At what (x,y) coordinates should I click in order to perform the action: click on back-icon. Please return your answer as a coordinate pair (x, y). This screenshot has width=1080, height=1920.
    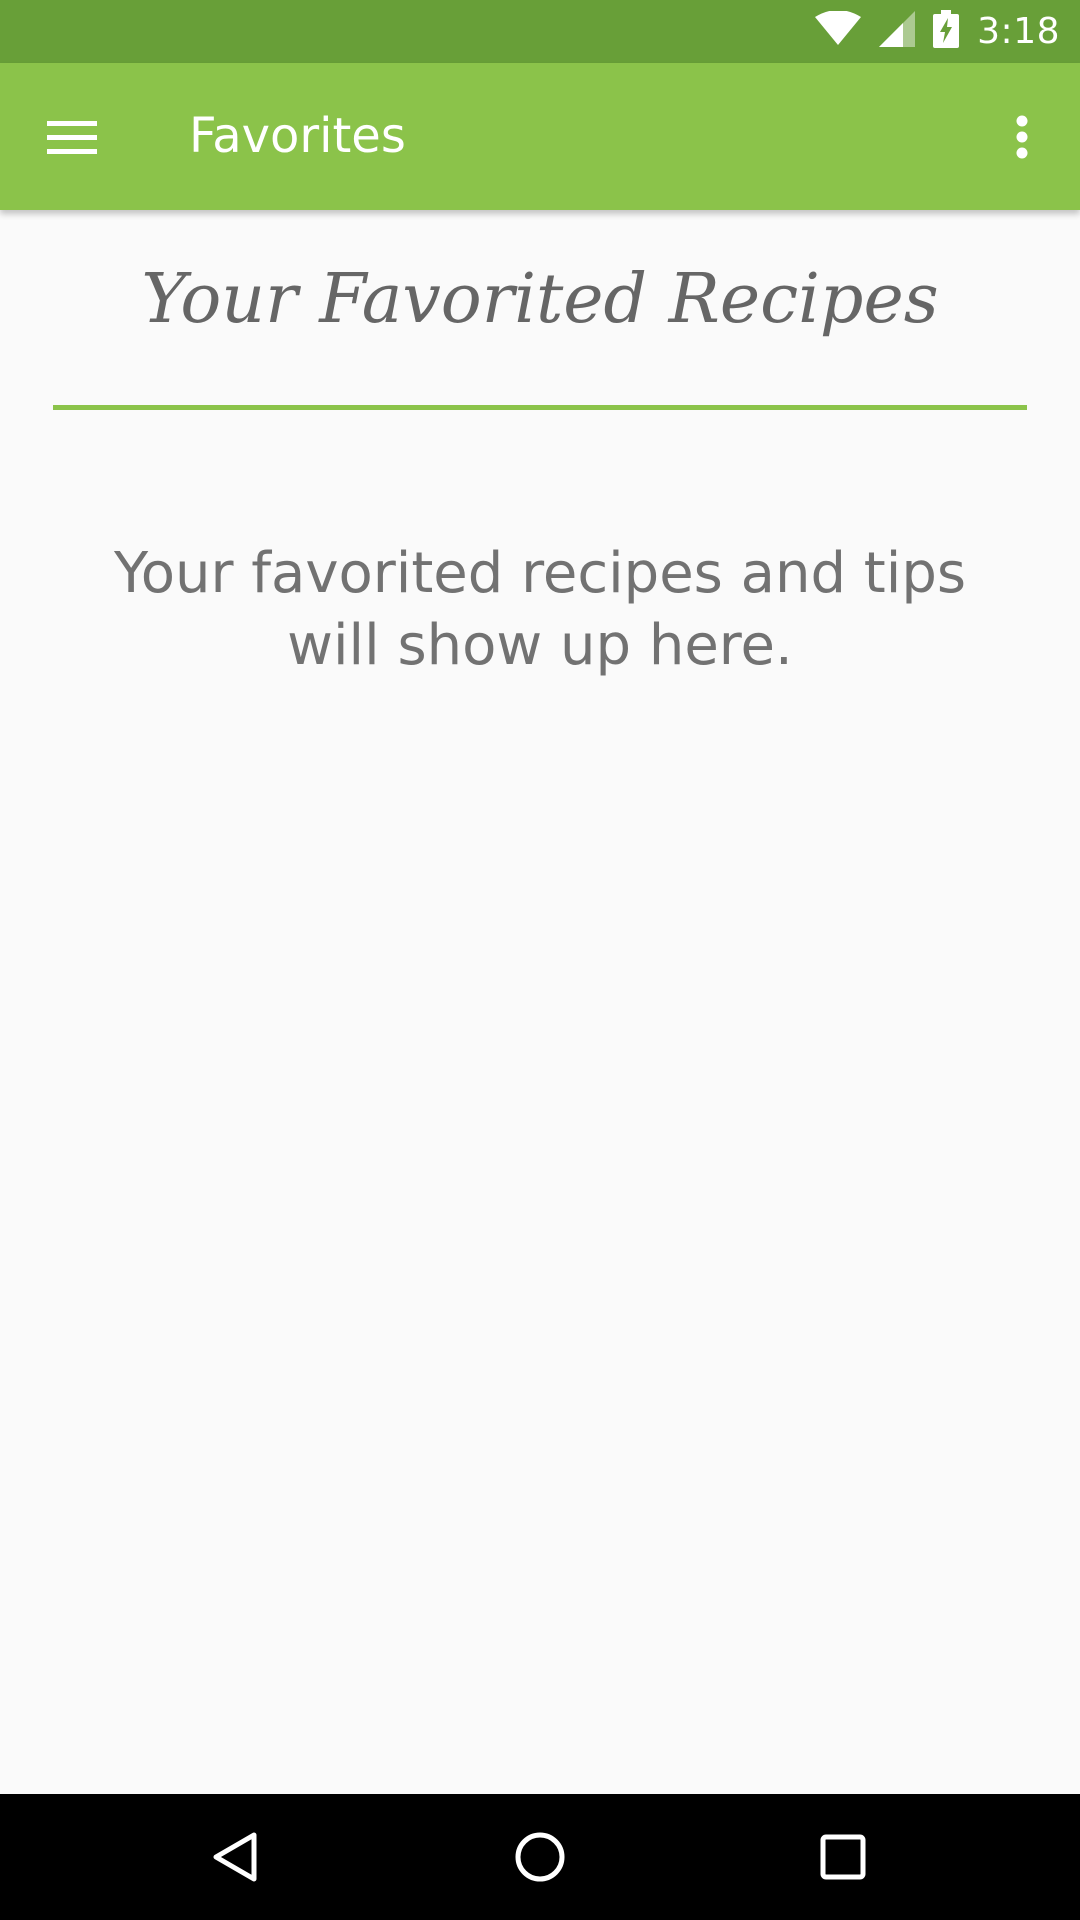
    Looking at the image, I should click on (235, 1857).